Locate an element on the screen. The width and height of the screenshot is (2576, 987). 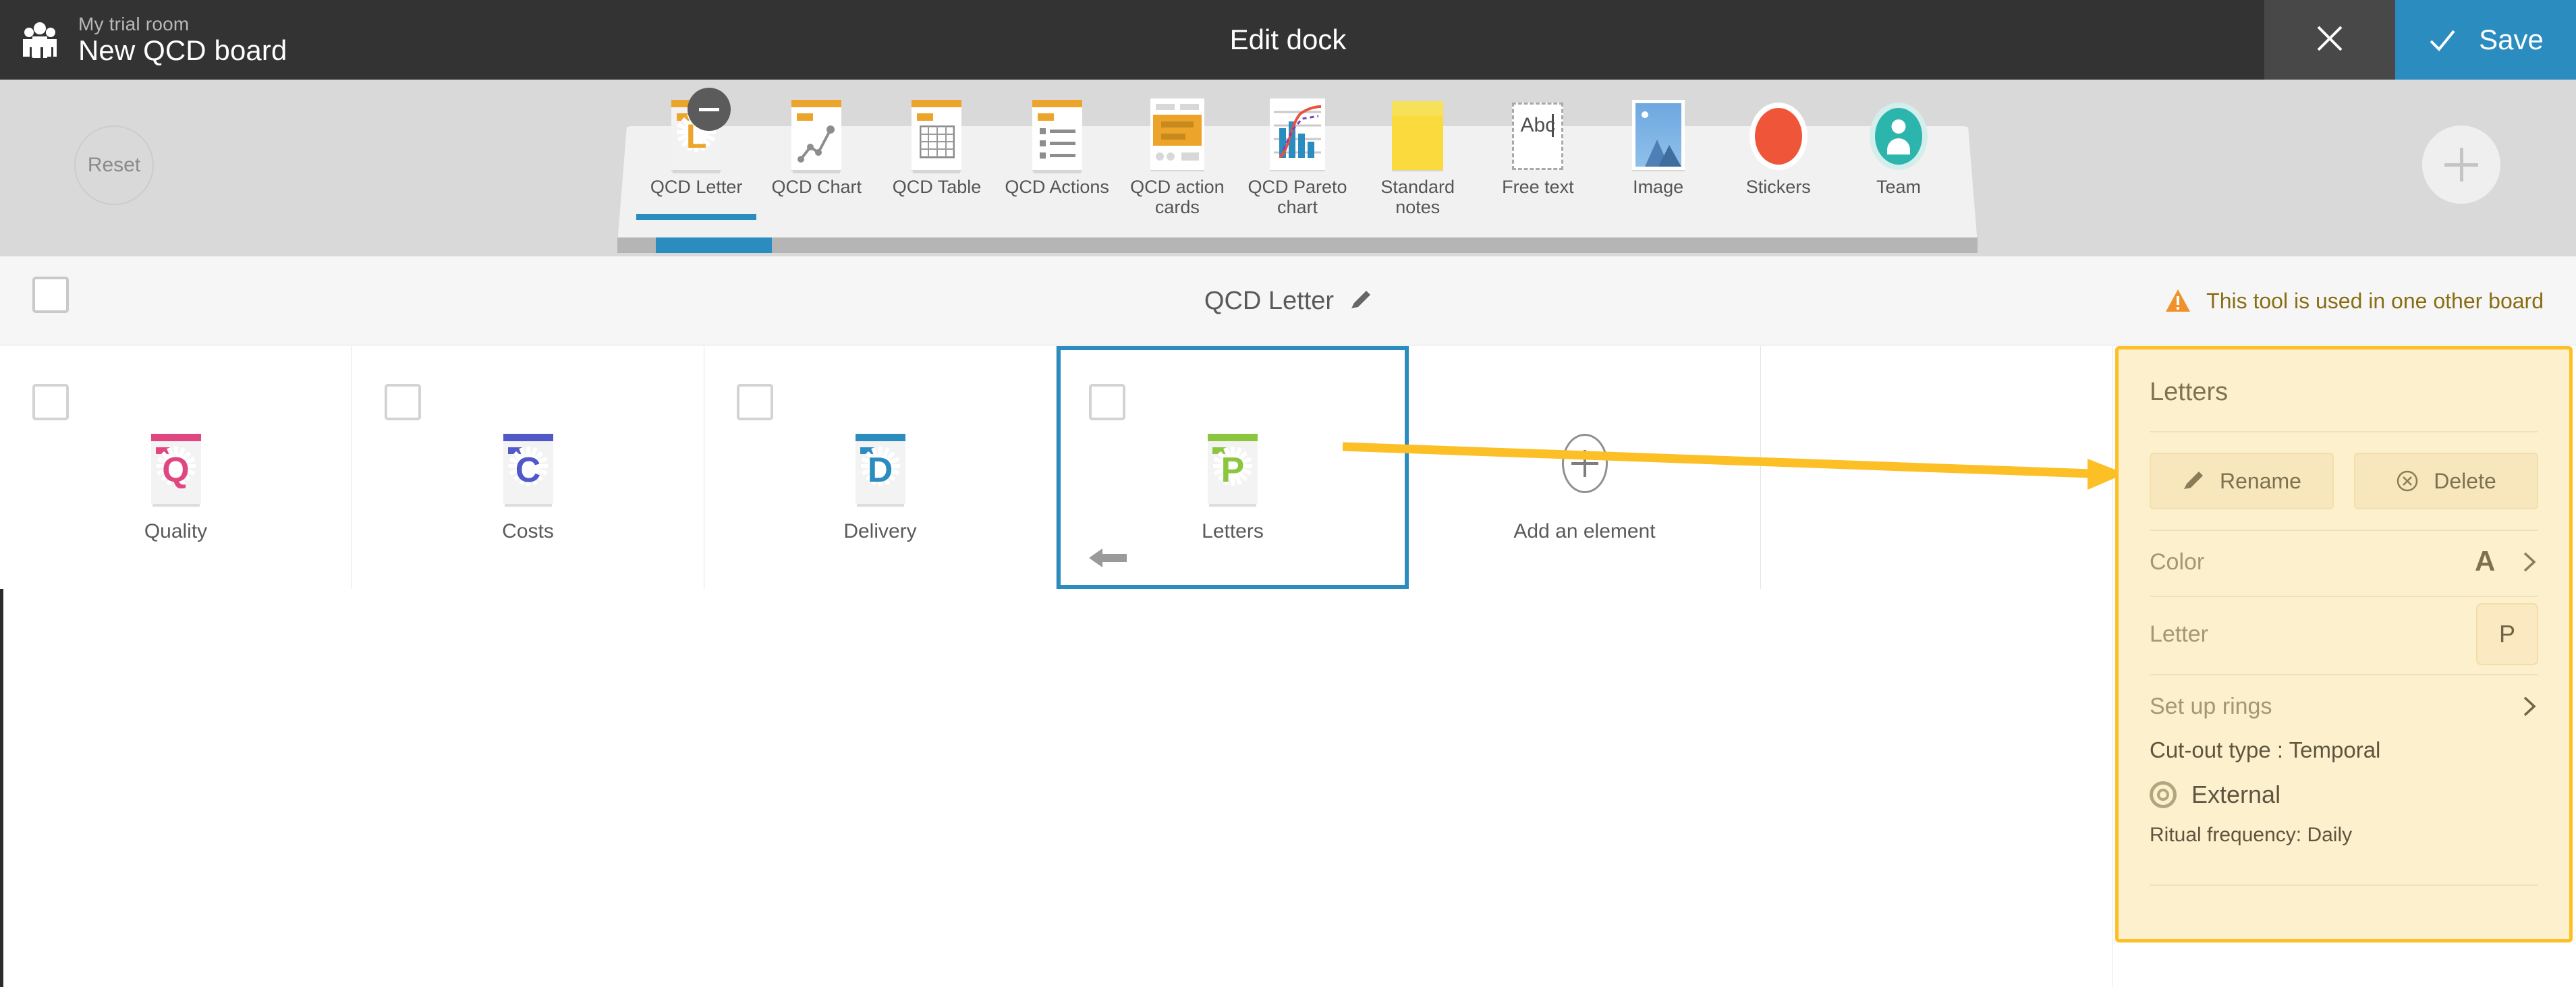
chevron-right-icon is located at coordinates (2529, 562).